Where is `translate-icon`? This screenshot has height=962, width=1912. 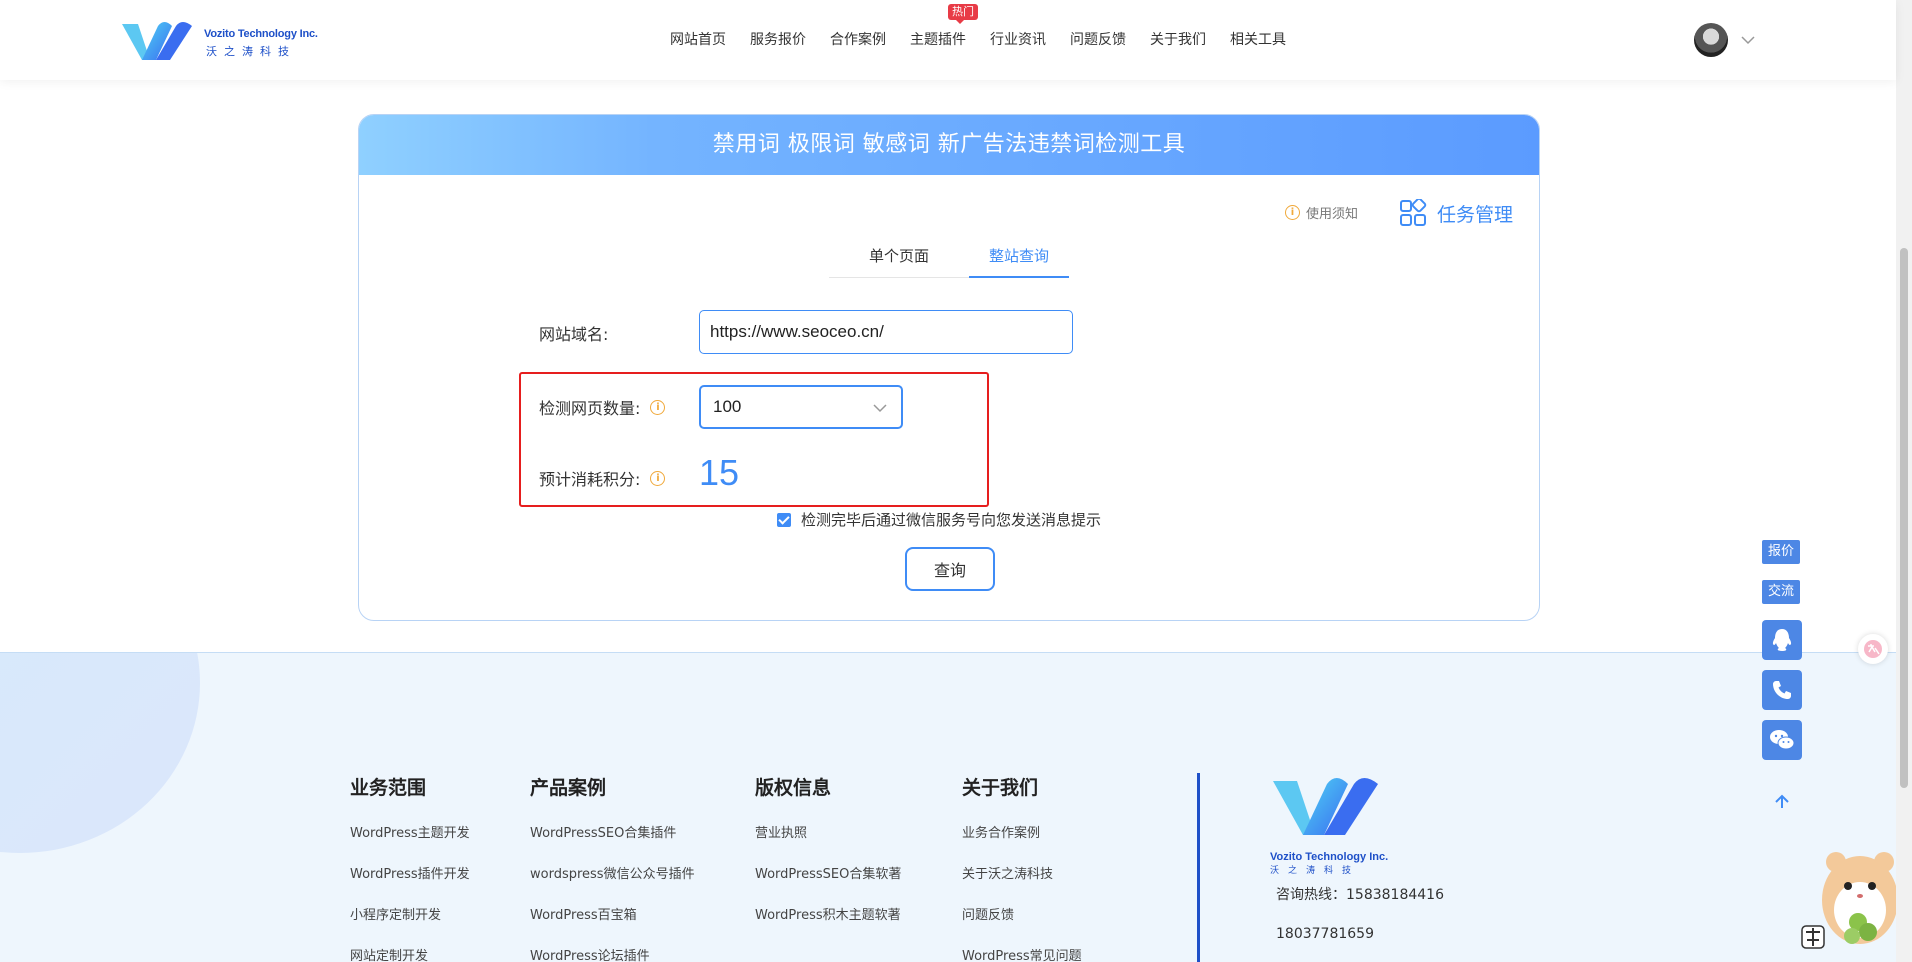 translate-icon is located at coordinates (1873, 649).